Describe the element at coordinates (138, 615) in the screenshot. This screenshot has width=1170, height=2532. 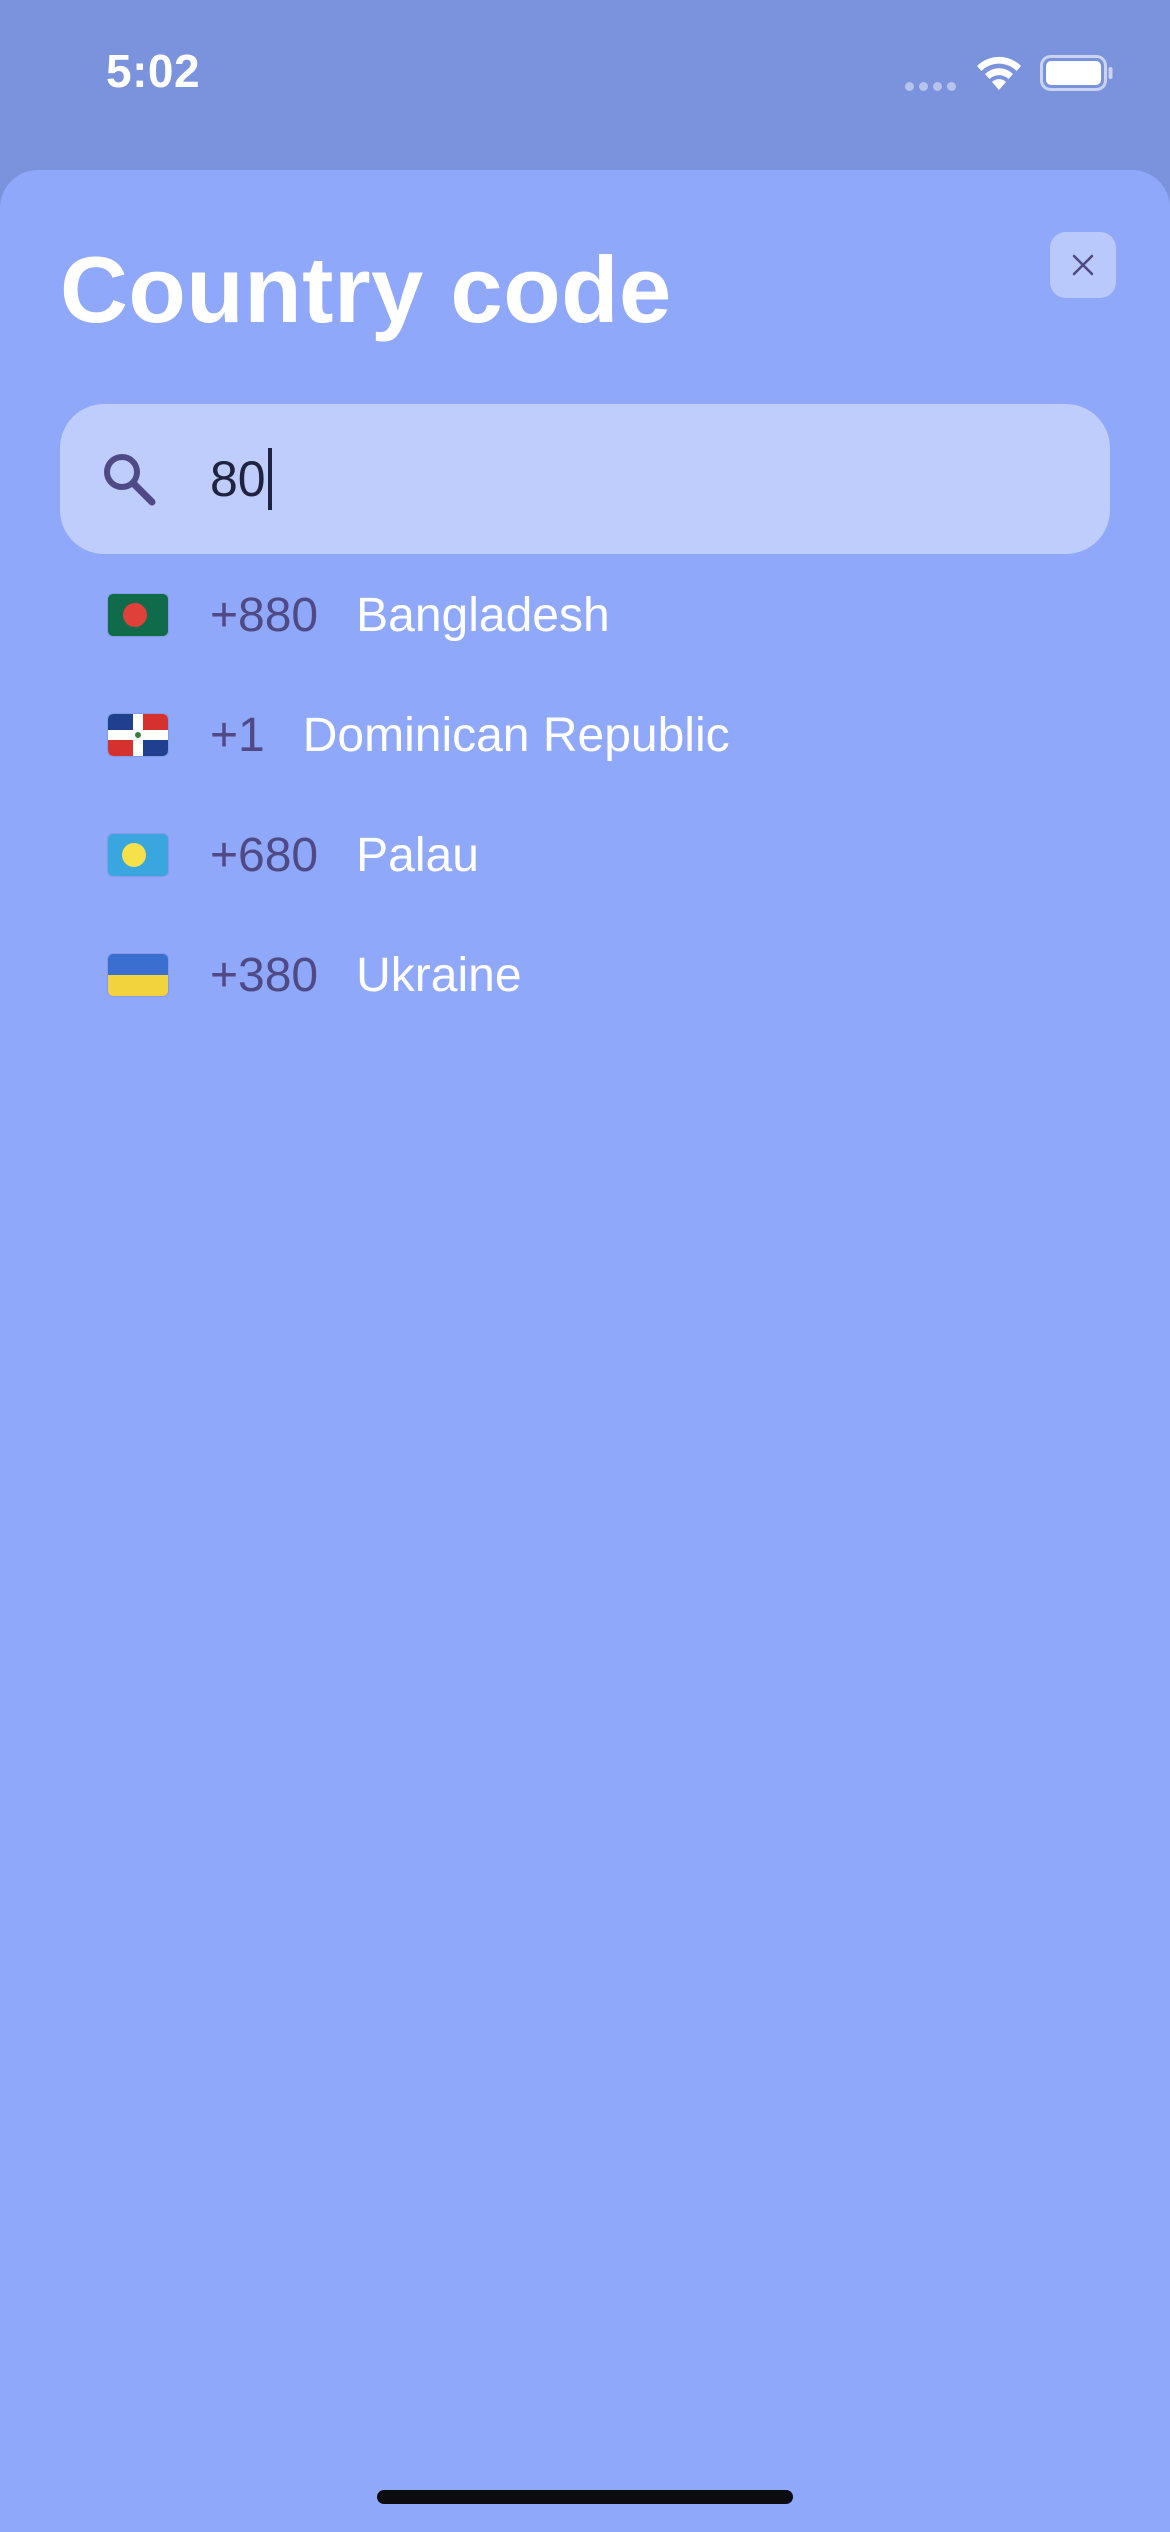
I see `flag-bangladesh-icon` at that location.